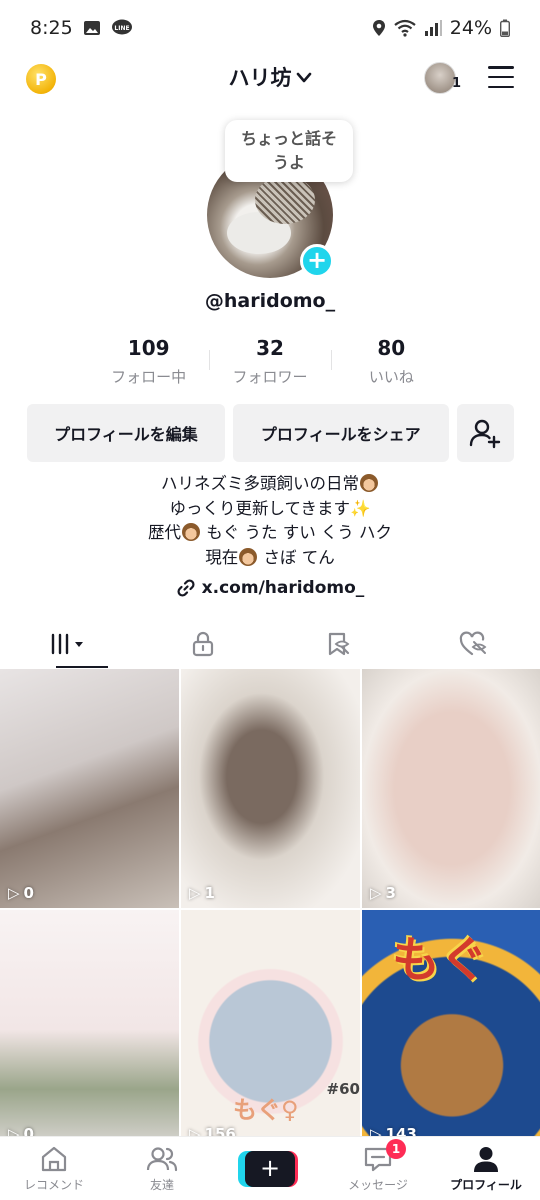  Describe the element at coordinates (165, 532) in the screenshot. I see `bio-line3: 歴代` at that location.